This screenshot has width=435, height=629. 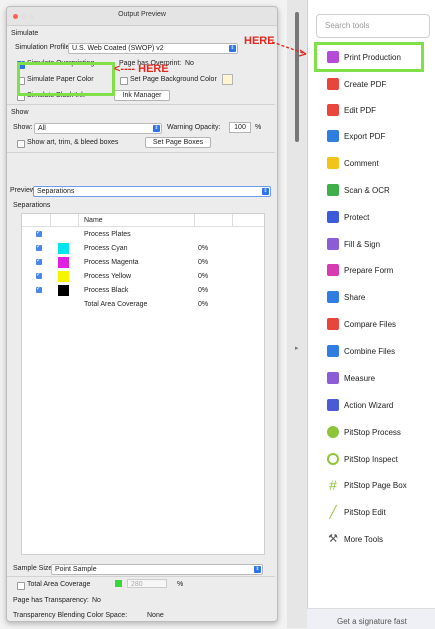 I want to click on set-page-bg-checkbox, so click(x=124, y=81).